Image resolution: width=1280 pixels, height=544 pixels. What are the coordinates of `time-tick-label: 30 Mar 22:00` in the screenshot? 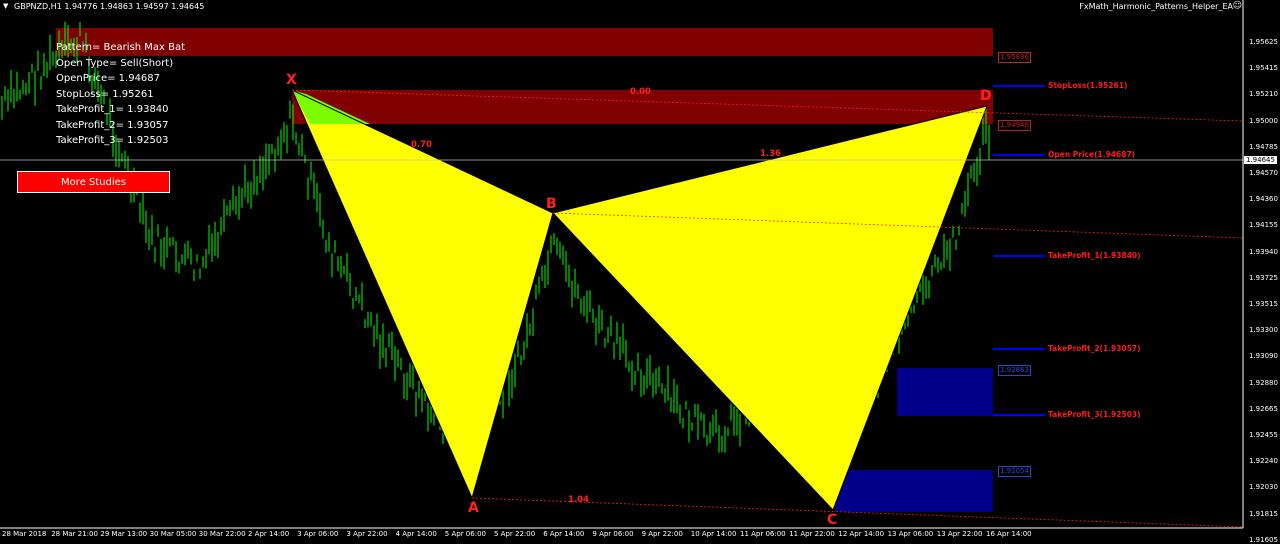 It's located at (222, 534).